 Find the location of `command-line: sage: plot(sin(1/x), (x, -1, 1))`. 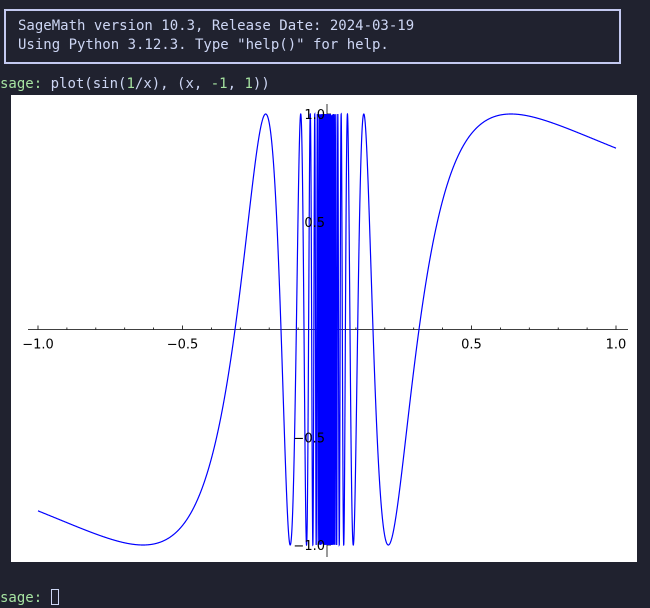

command-line: sage: plot(sin(1/x), (x, -1, 1)) is located at coordinates (135, 84).